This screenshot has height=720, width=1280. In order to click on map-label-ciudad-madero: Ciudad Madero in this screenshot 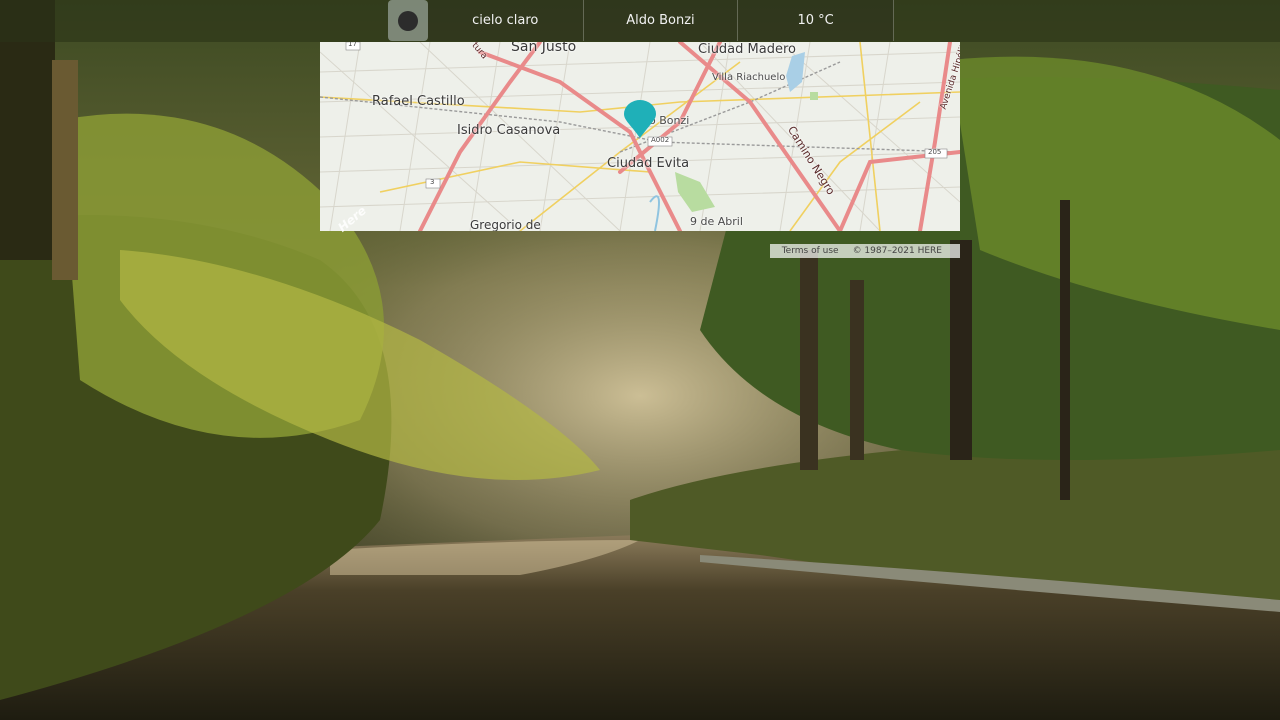, I will do `click(747, 49)`.